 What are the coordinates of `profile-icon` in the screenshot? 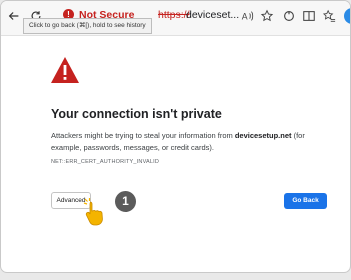 It's located at (347, 16).